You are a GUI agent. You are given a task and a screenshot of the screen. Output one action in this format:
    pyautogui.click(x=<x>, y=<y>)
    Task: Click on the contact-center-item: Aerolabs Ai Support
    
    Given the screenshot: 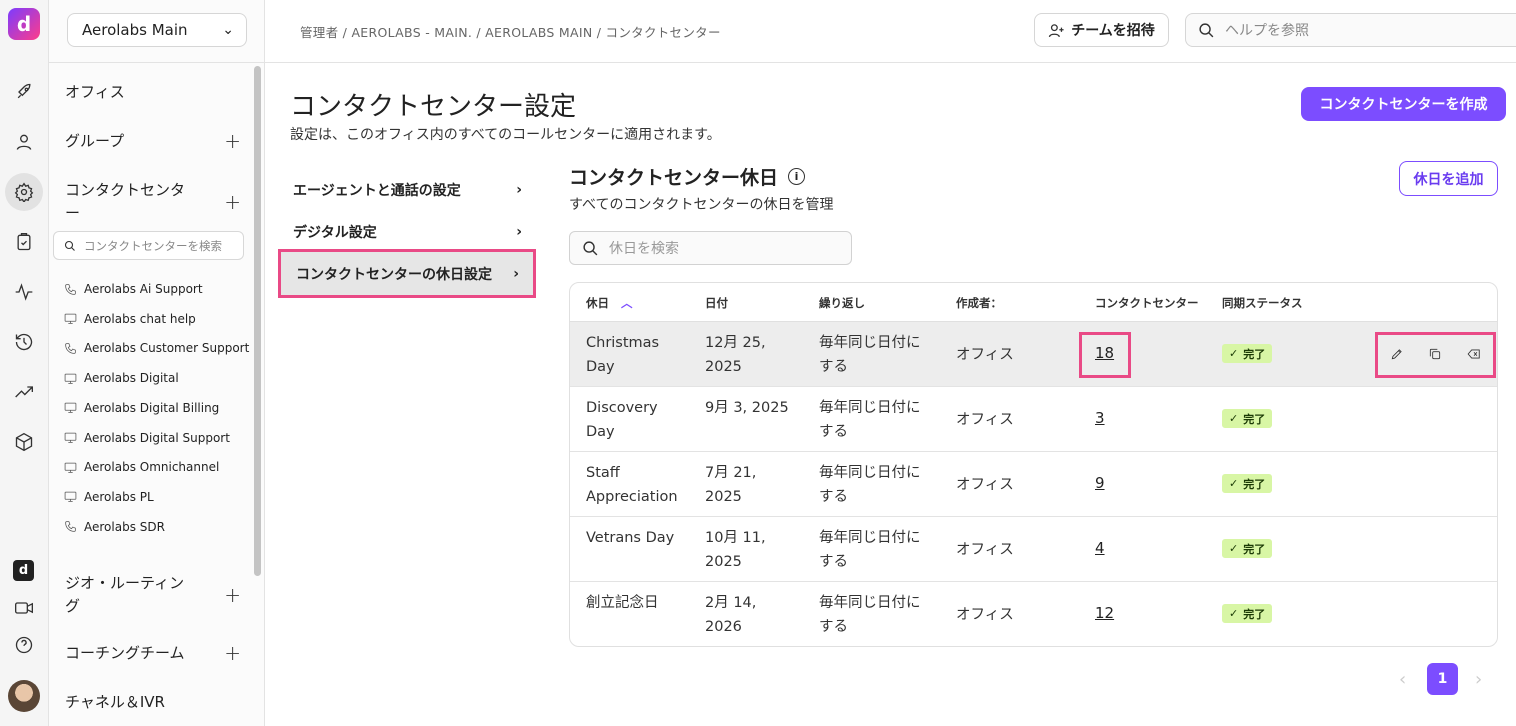 What is the action you would take?
    pyautogui.click(x=133, y=289)
    